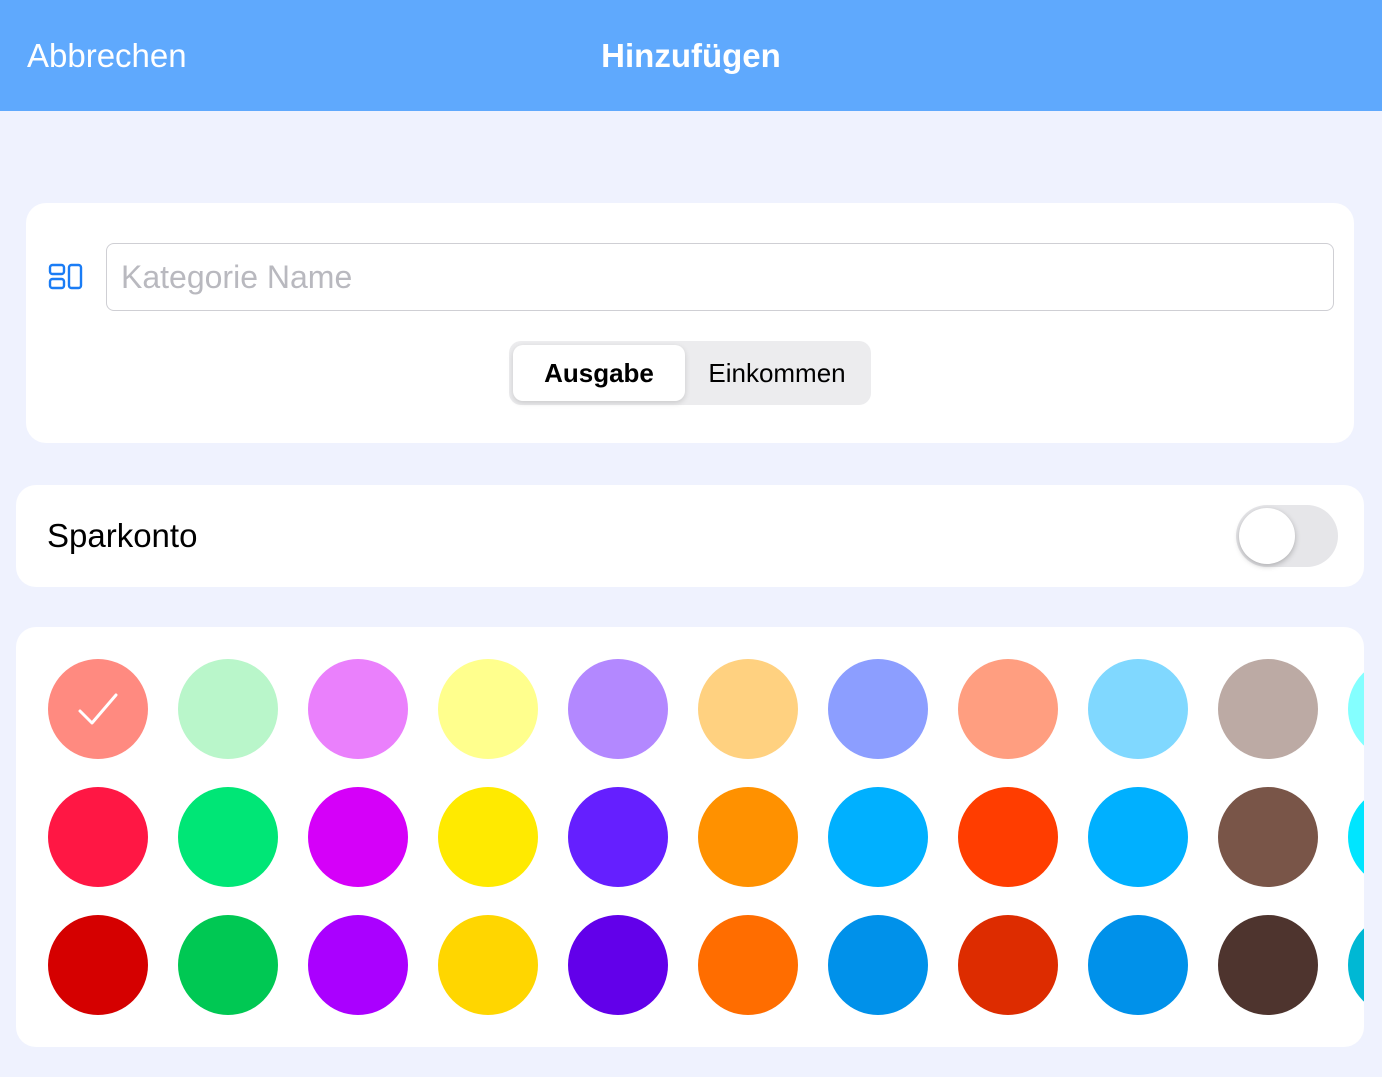 The width and height of the screenshot is (1382, 1077). I want to click on navigation-bar: Abbrechen Hinzufügen, so click(691, 55).